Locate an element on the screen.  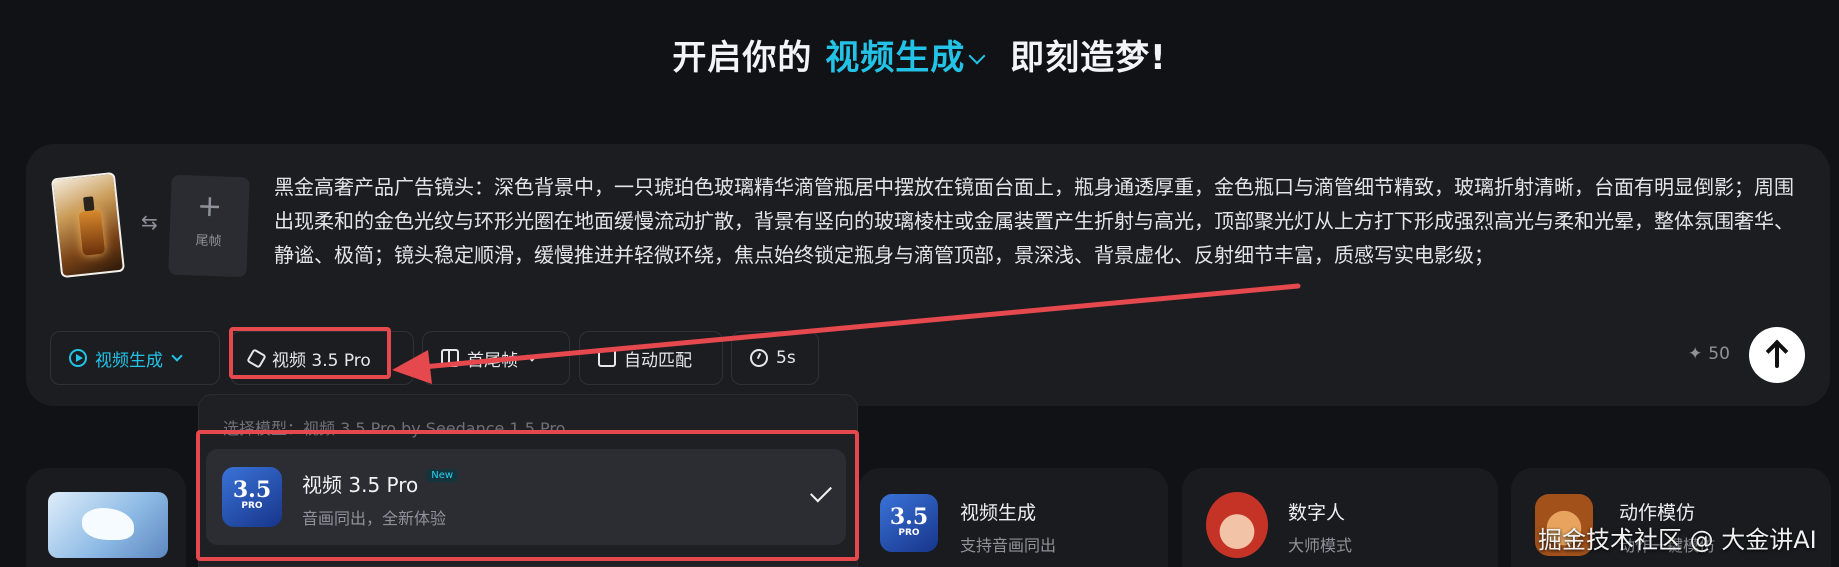
mode-select-label: 视频生成 is located at coordinates (129, 360).